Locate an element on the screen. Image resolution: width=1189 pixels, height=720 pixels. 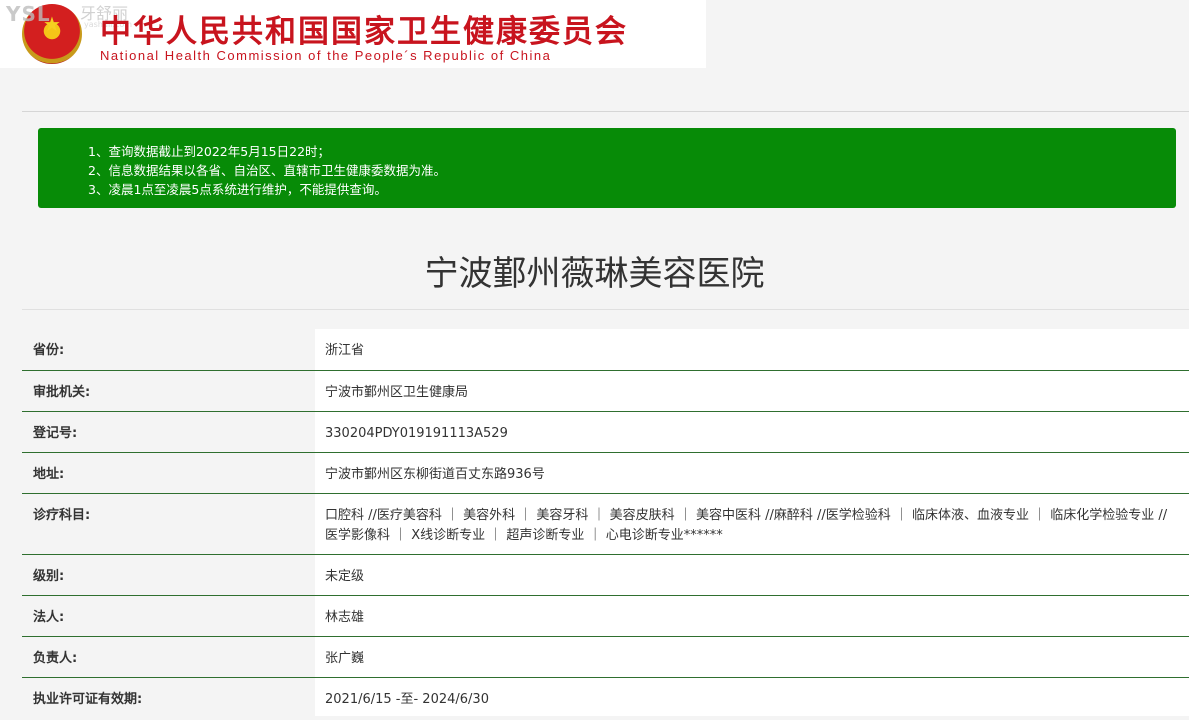
table-row: 级别: 未定级 is located at coordinates (605, 575).